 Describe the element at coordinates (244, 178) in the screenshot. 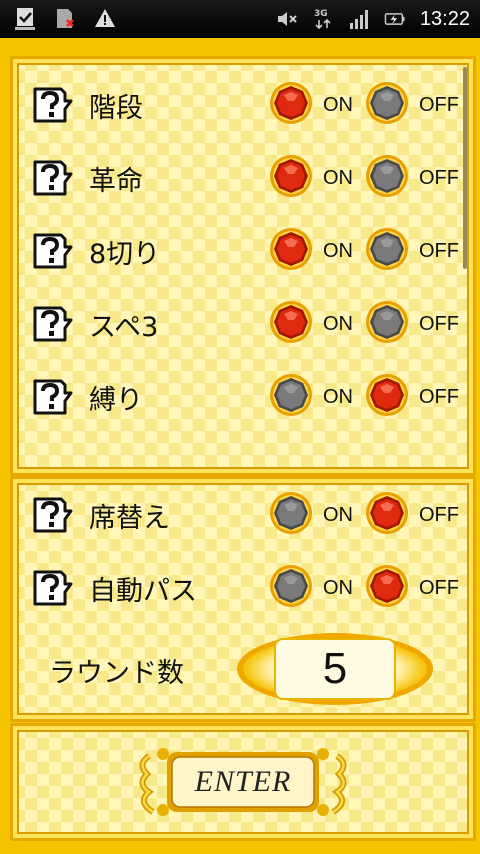

I see `setting-row: 革命 ON OFF` at that location.